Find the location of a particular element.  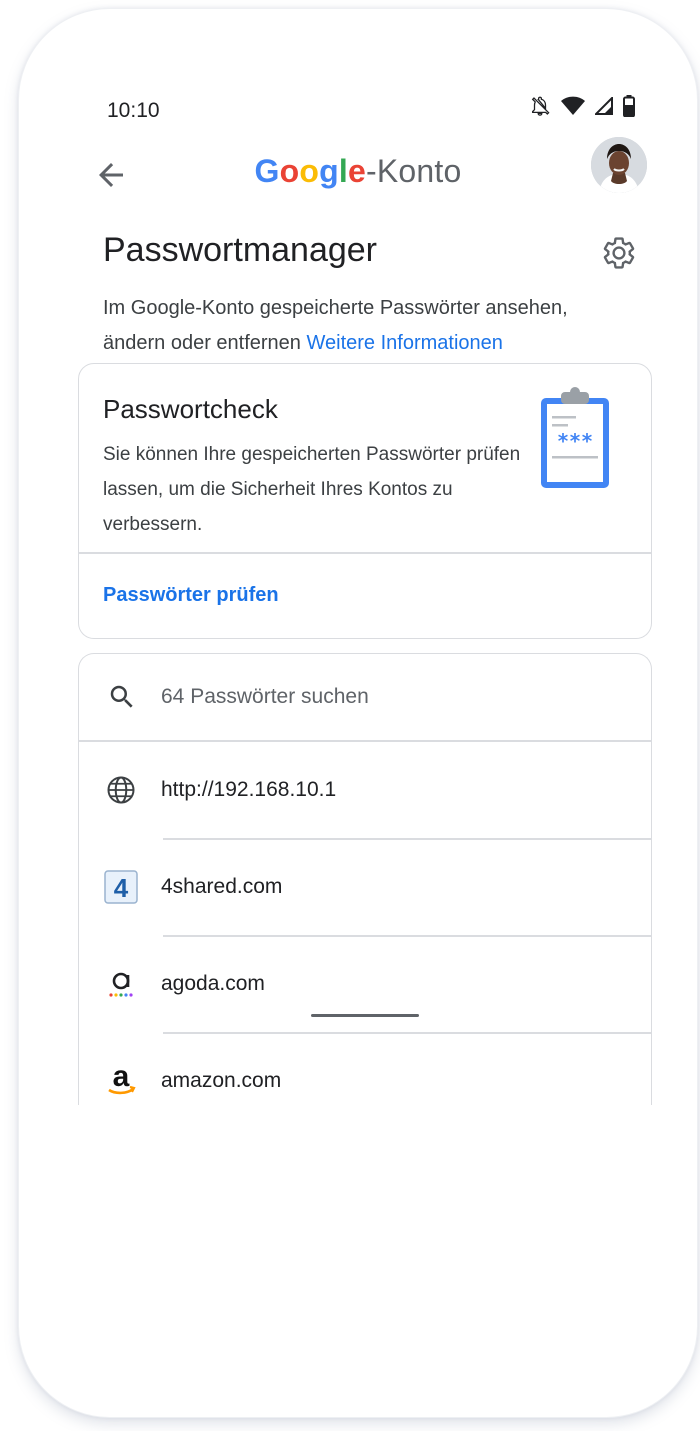

search-field: 64 Passwörter suchen is located at coordinates (365, 697).